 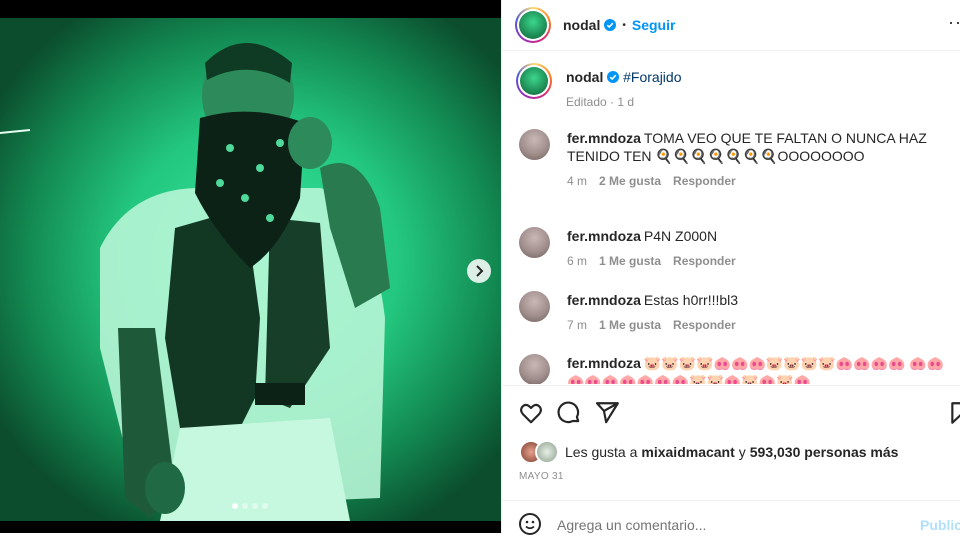 What do you see at coordinates (577, 181) in the screenshot?
I see `comment-time: 4 m` at bounding box center [577, 181].